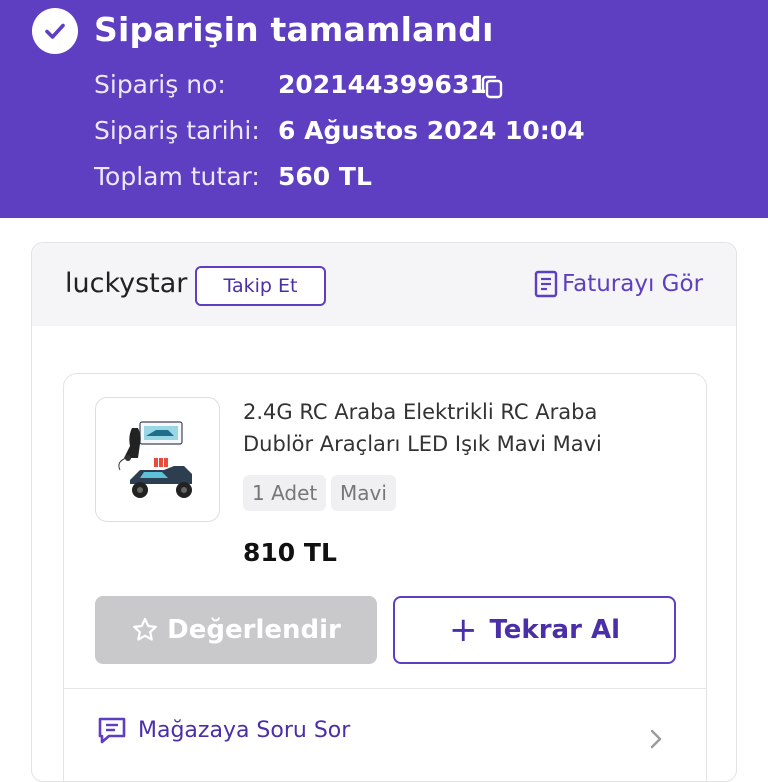  I want to click on plus-icon: +, so click(463, 630).